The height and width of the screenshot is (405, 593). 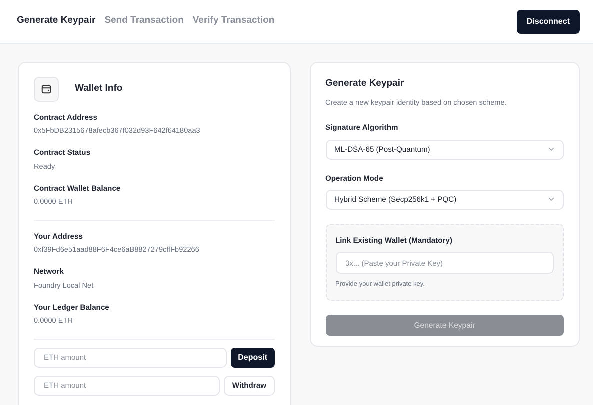 I want to click on card-title: Generate Keypair, so click(x=366, y=84).